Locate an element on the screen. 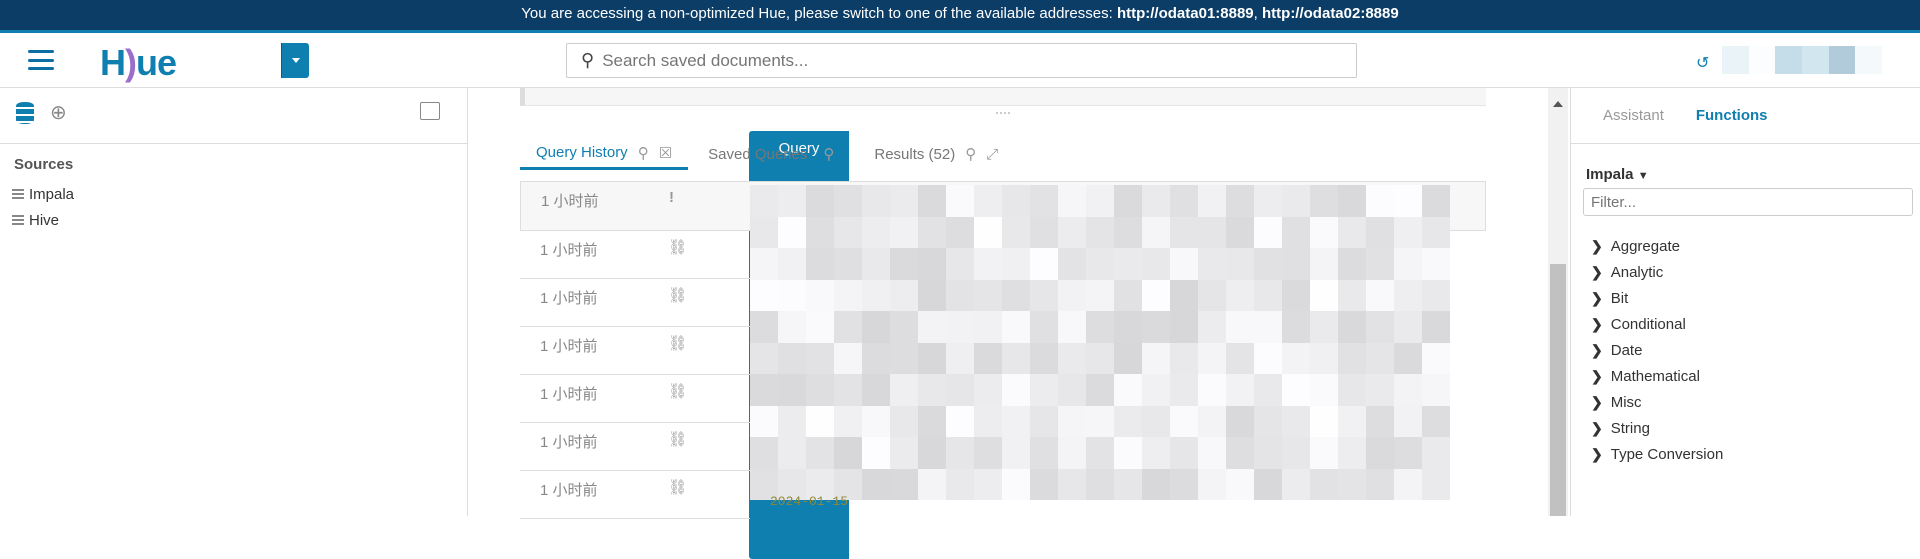 The height and width of the screenshot is (559, 1920). history-time: 1 小时前 is located at coordinates (569, 346).